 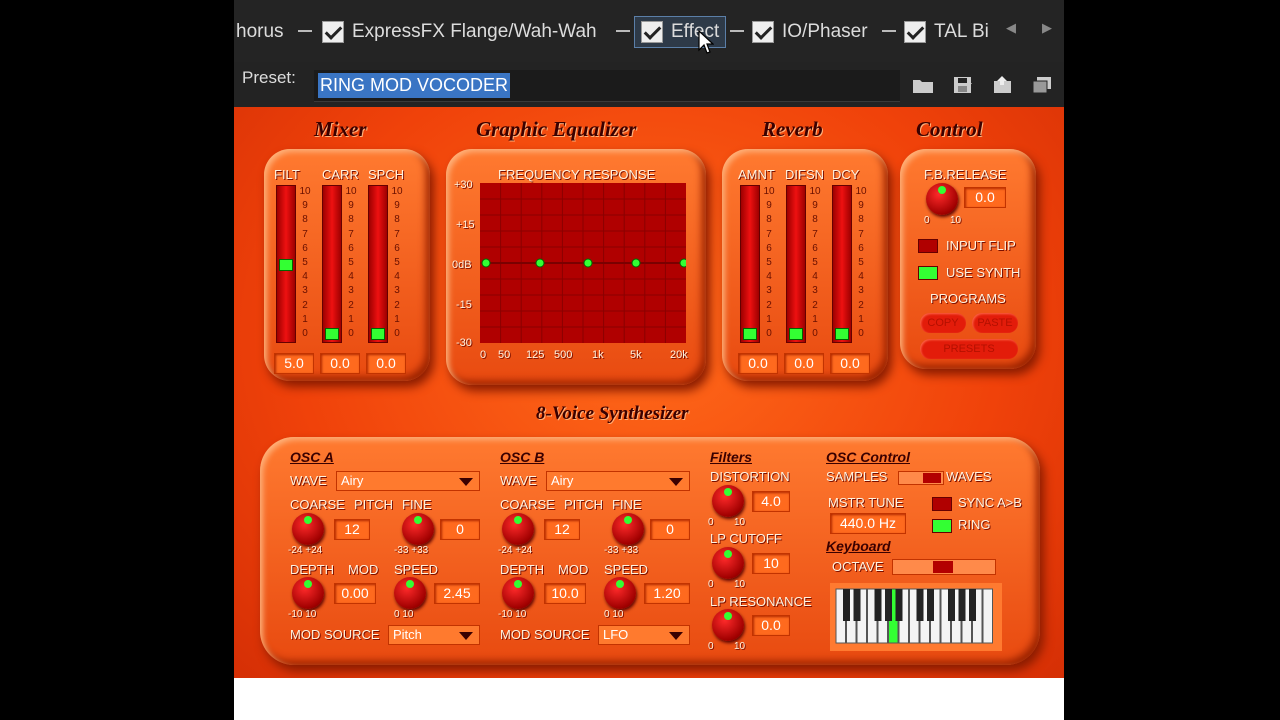 What do you see at coordinates (332, 264) in the screenshot?
I see `mixer-fader-carr` at bounding box center [332, 264].